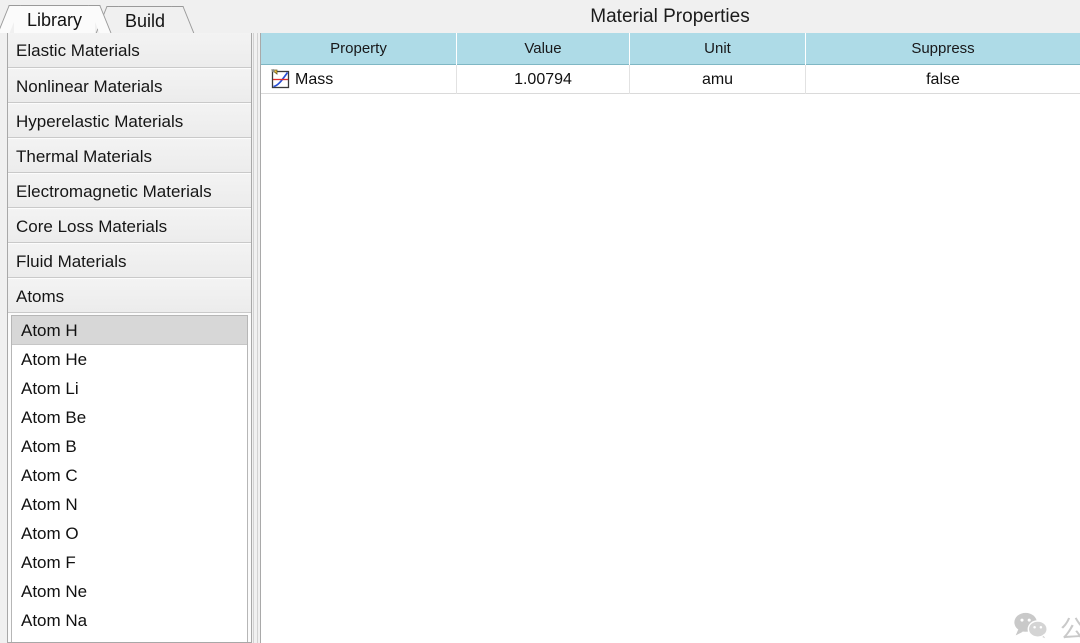 The image size is (1080, 643). I want to click on tab-build: Build, so click(145, 19).